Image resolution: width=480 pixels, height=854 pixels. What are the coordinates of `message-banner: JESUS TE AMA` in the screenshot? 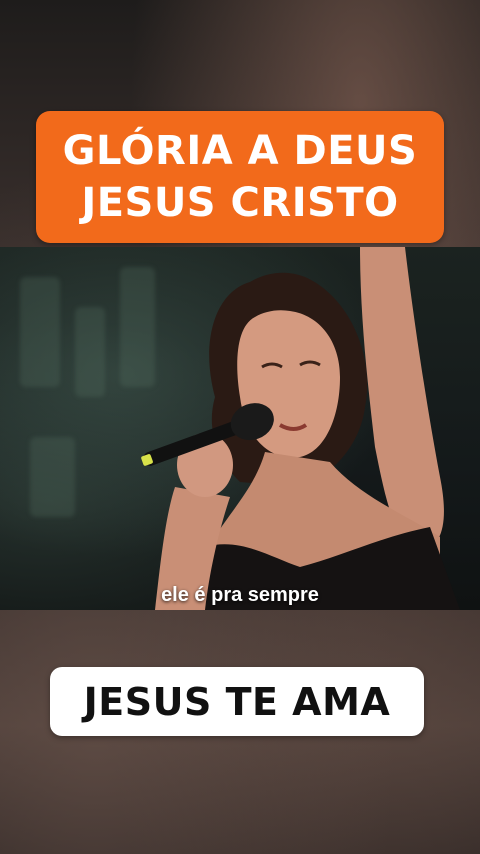 It's located at (237, 701).